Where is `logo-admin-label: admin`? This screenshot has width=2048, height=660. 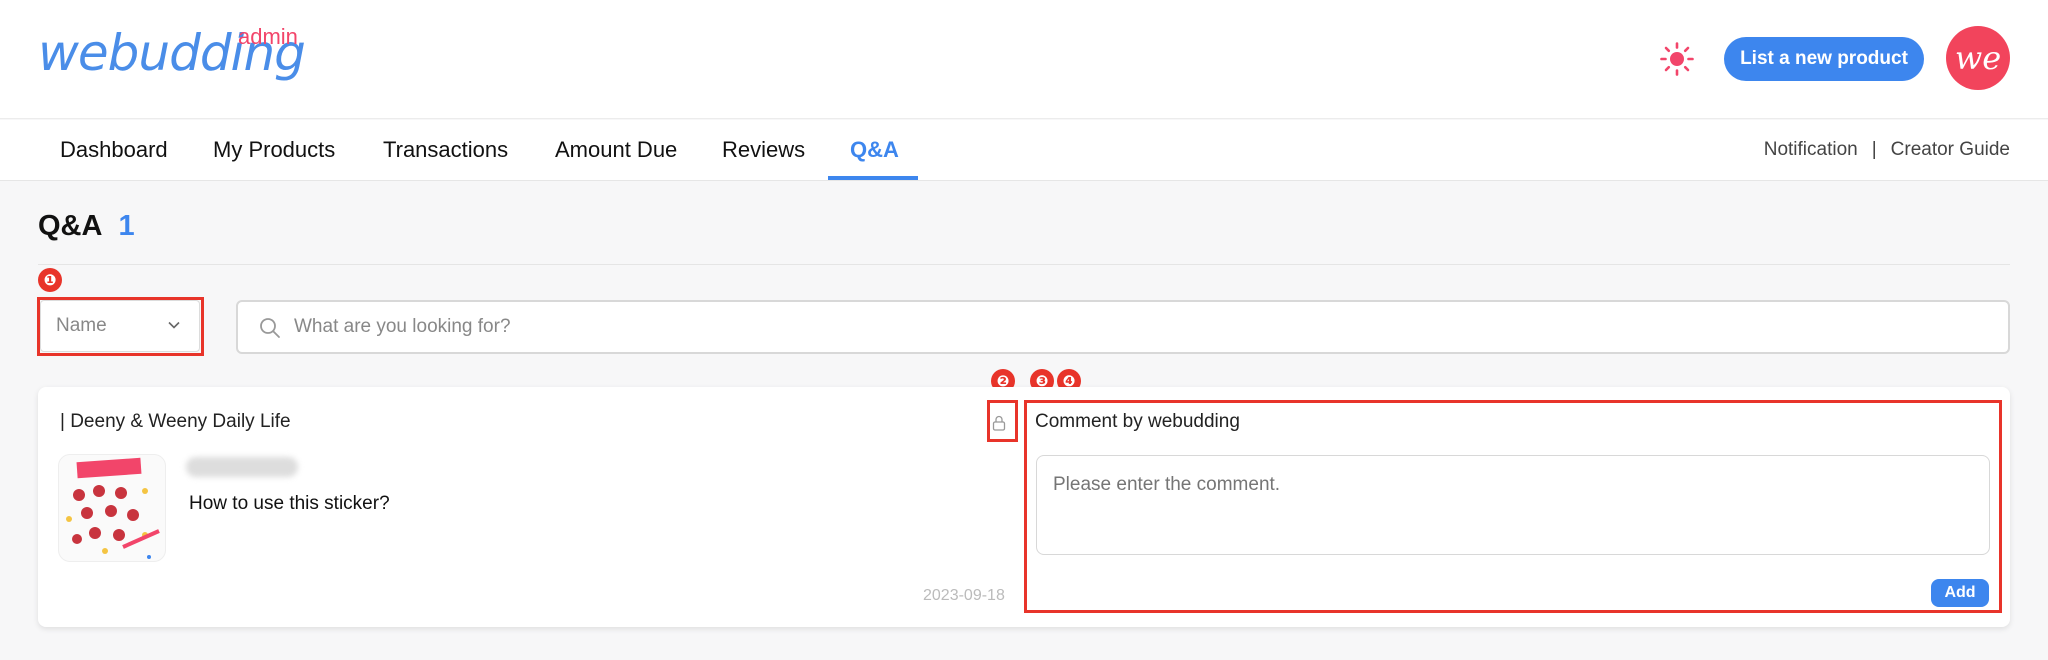
logo-admin-label: admin is located at coordinates (268, 36).